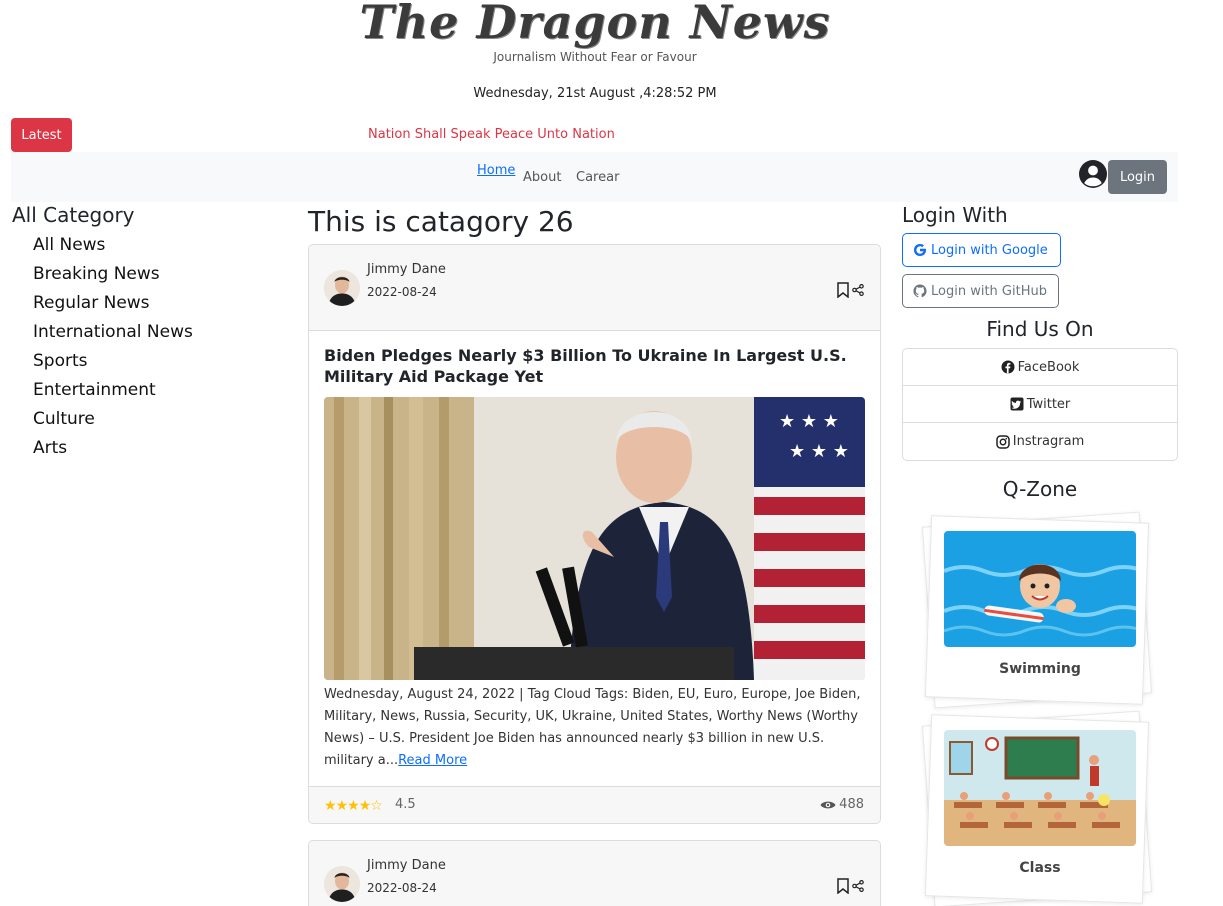  I want to click on user-circle-icon, so click(1093, 174).